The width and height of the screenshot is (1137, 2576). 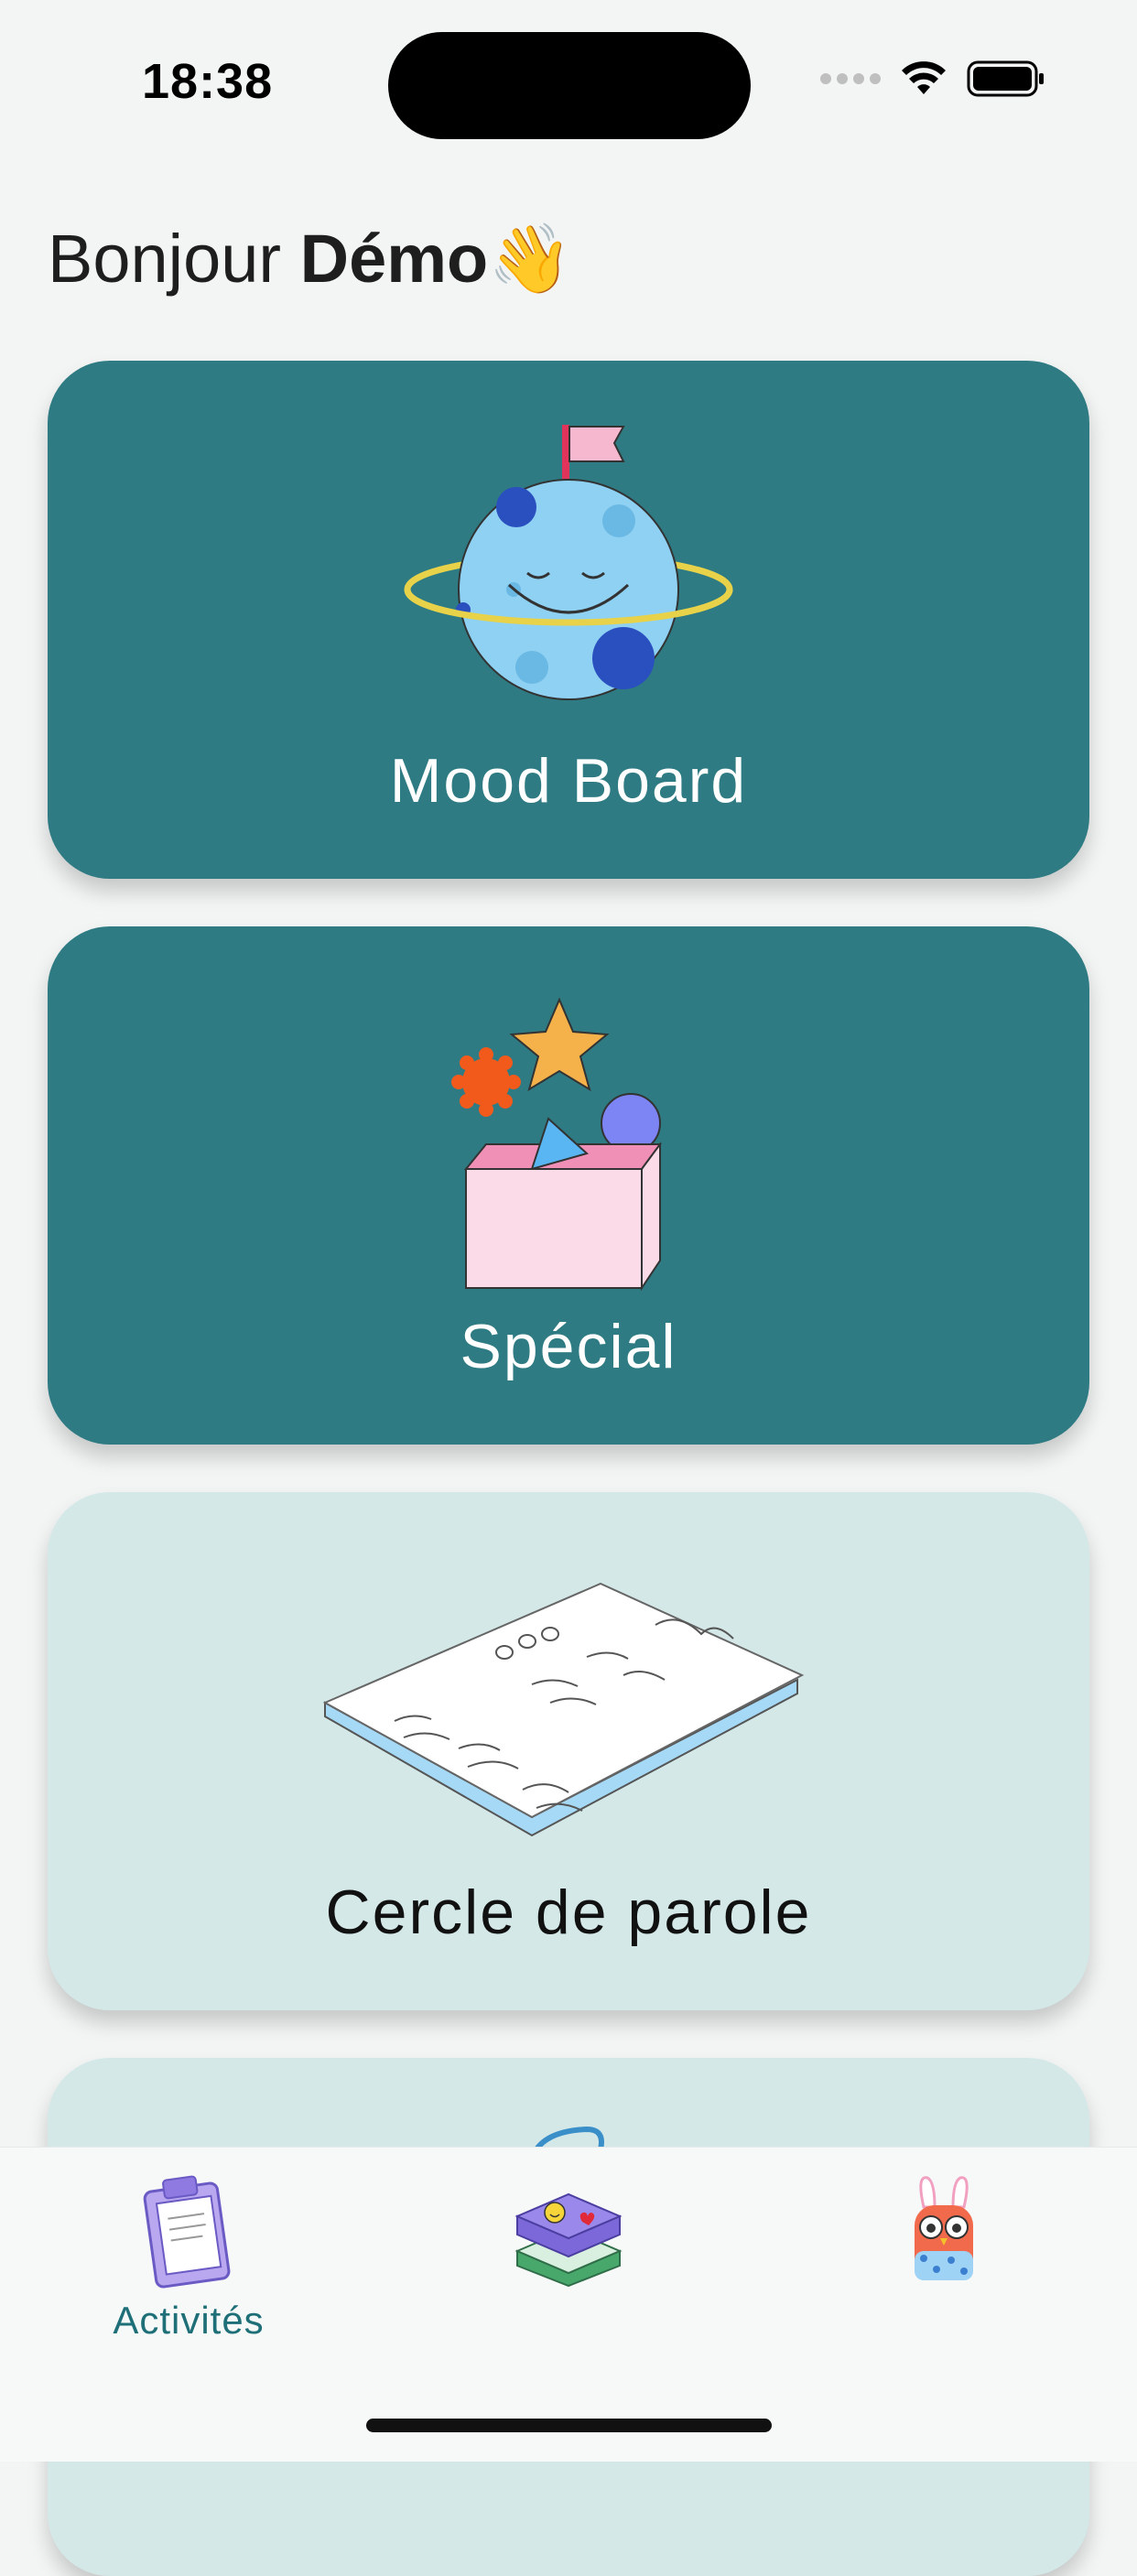 What do you see at coordinates (568, 1137) in the screenshot?
I see `toy-box-icon` at bounding box center [568, 1137].